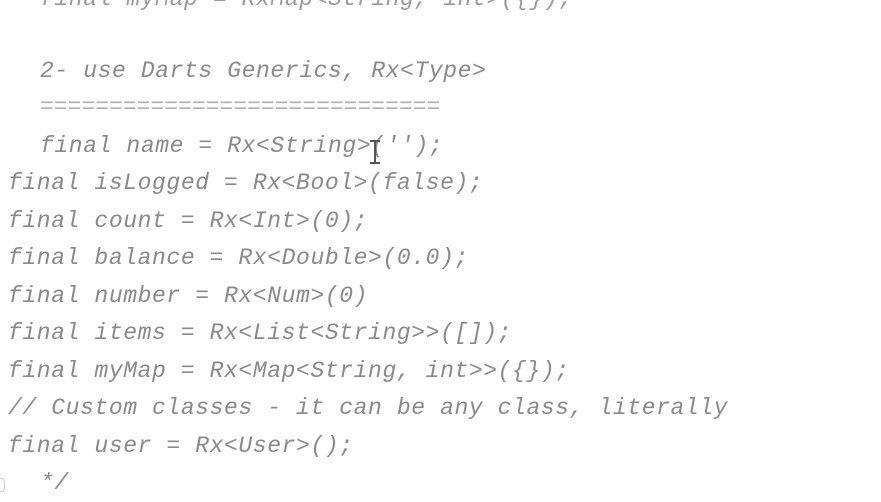  I want to click on code-line-number: final number = Rx<Num>(0), so click(188, 296).